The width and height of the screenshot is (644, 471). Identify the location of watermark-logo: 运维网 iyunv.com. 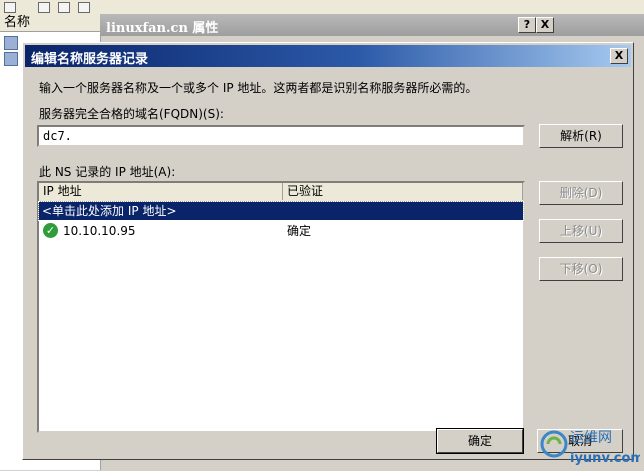
(592, 446).